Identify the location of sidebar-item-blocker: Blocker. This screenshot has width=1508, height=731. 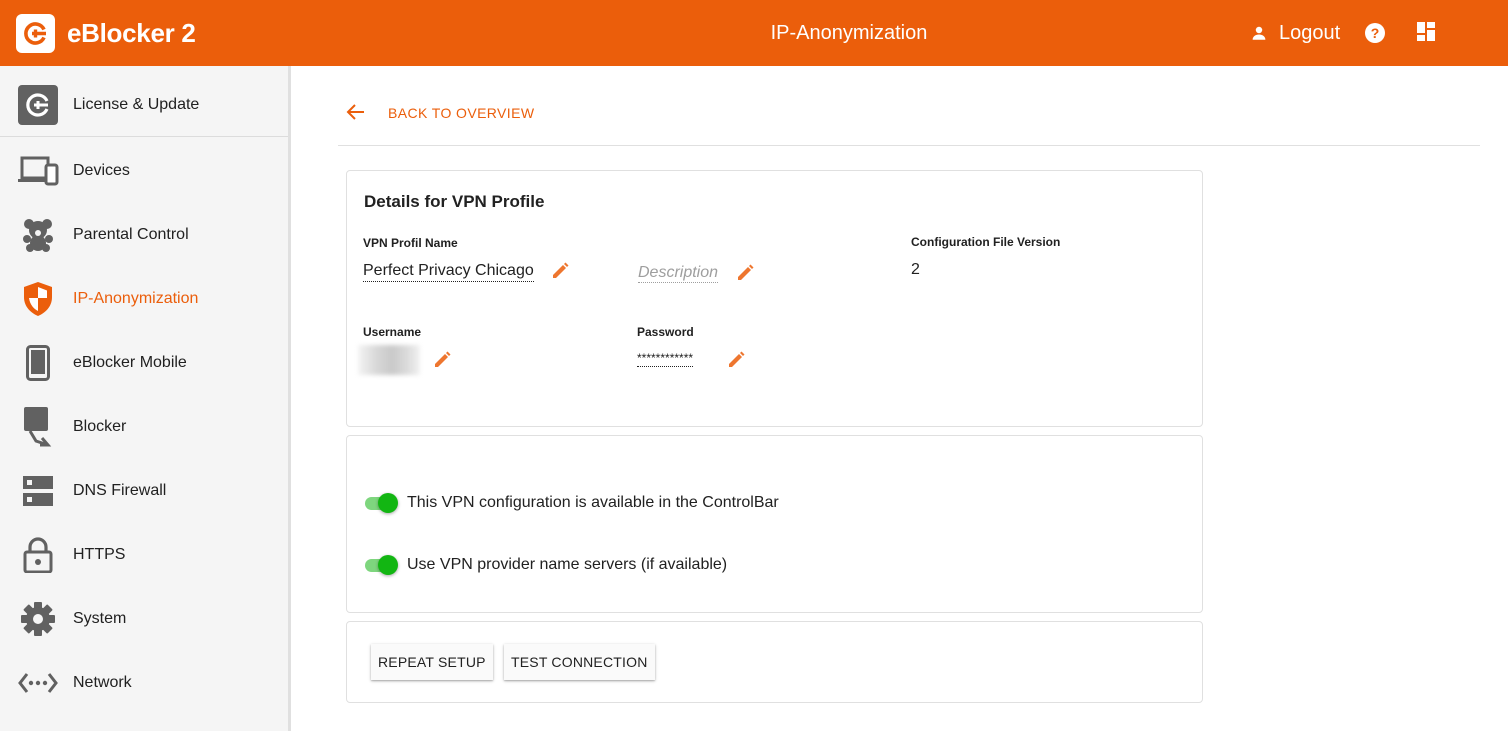
(144, 427).